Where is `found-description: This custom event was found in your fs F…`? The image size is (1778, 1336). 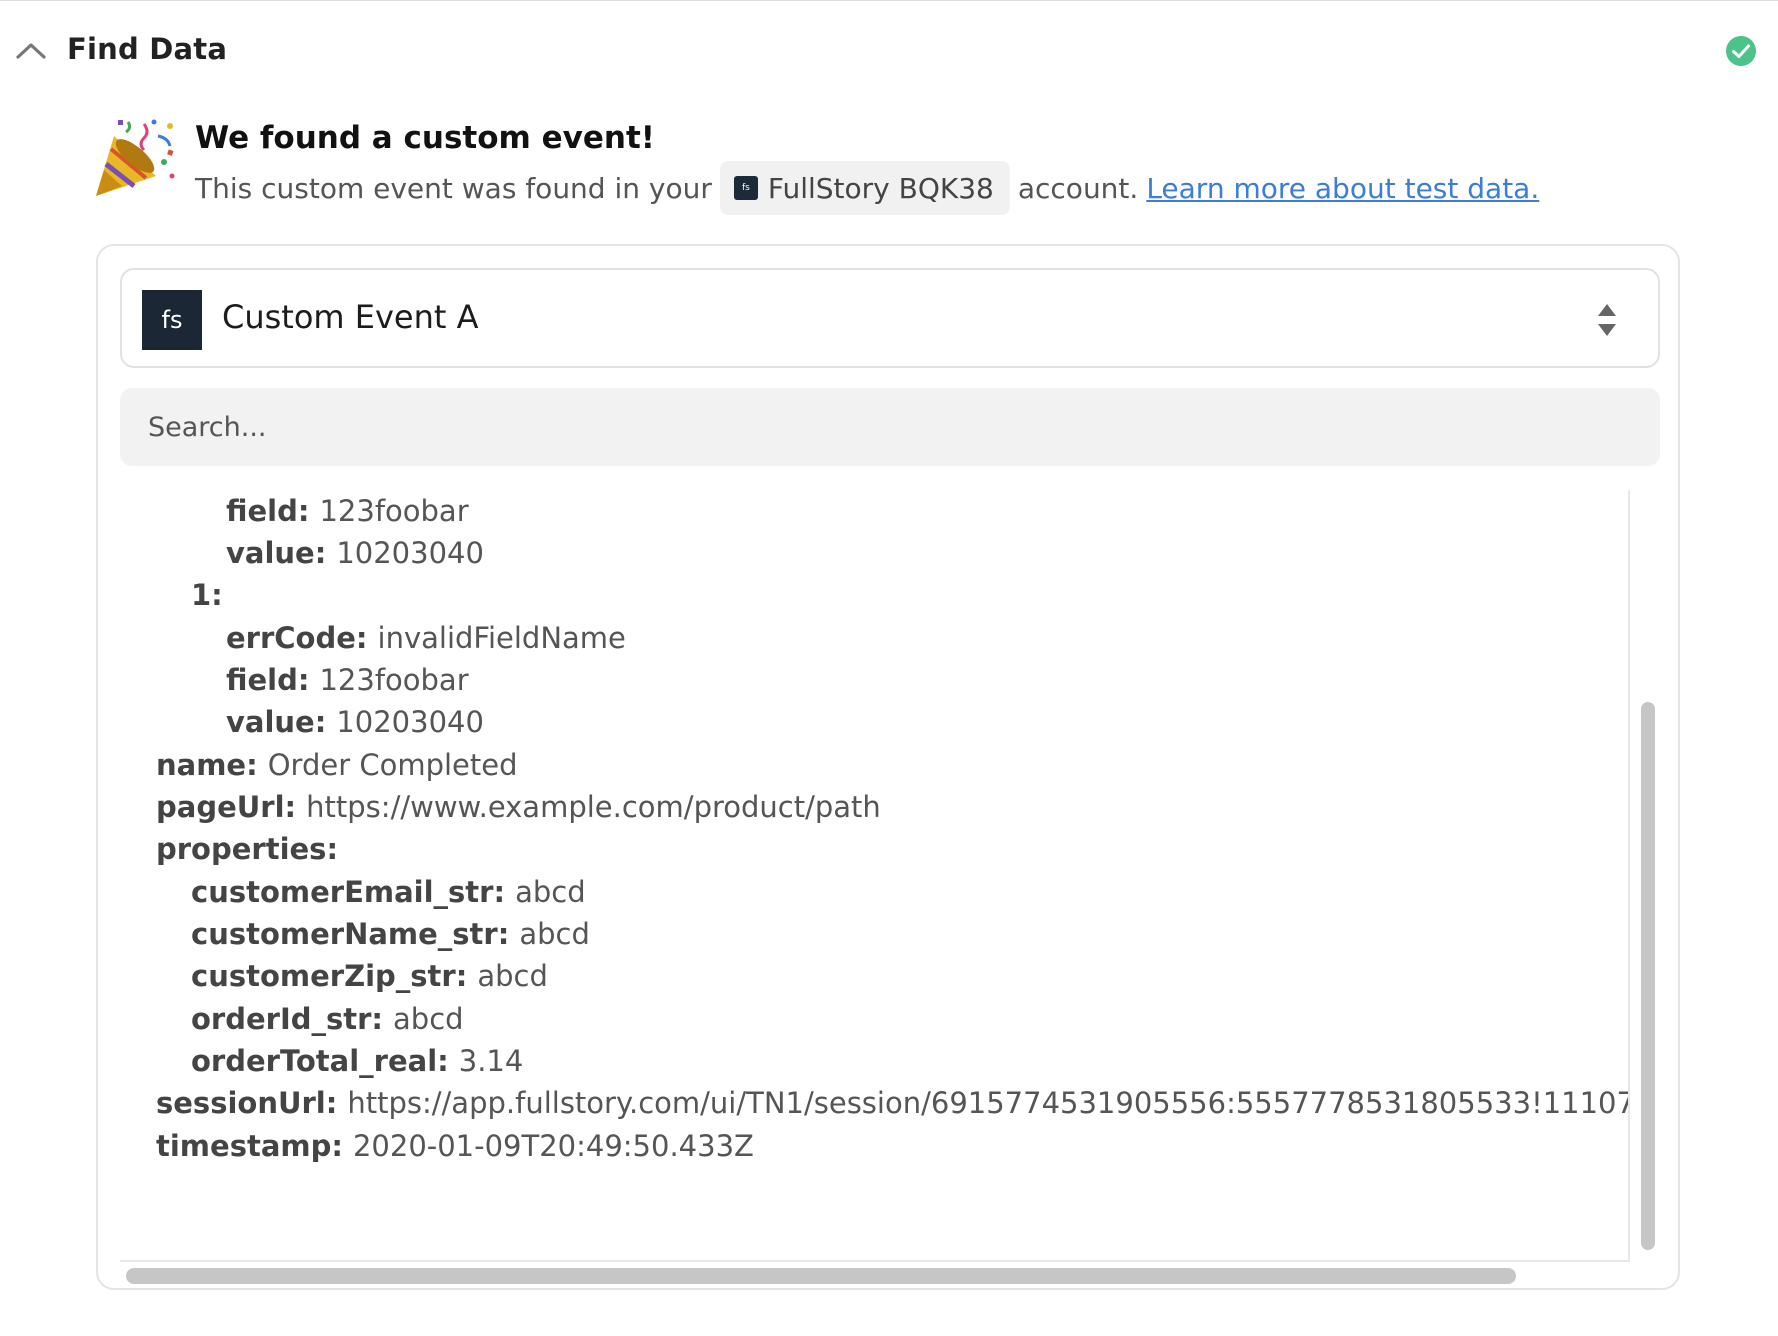 found-description: This custom event was found in your fs F… is located at coordinates (867, 188).